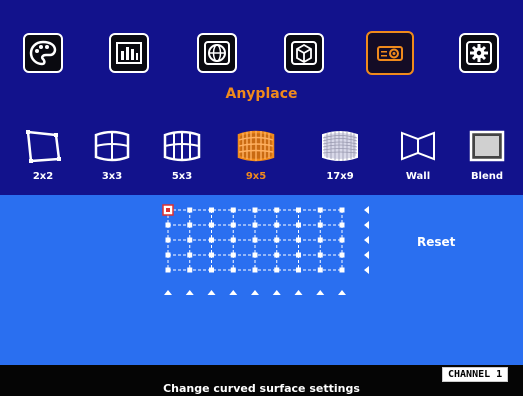 This screenshot has height=396, width=523. I want to click on hint-text: Change curved surface settings, so click(261, 388).